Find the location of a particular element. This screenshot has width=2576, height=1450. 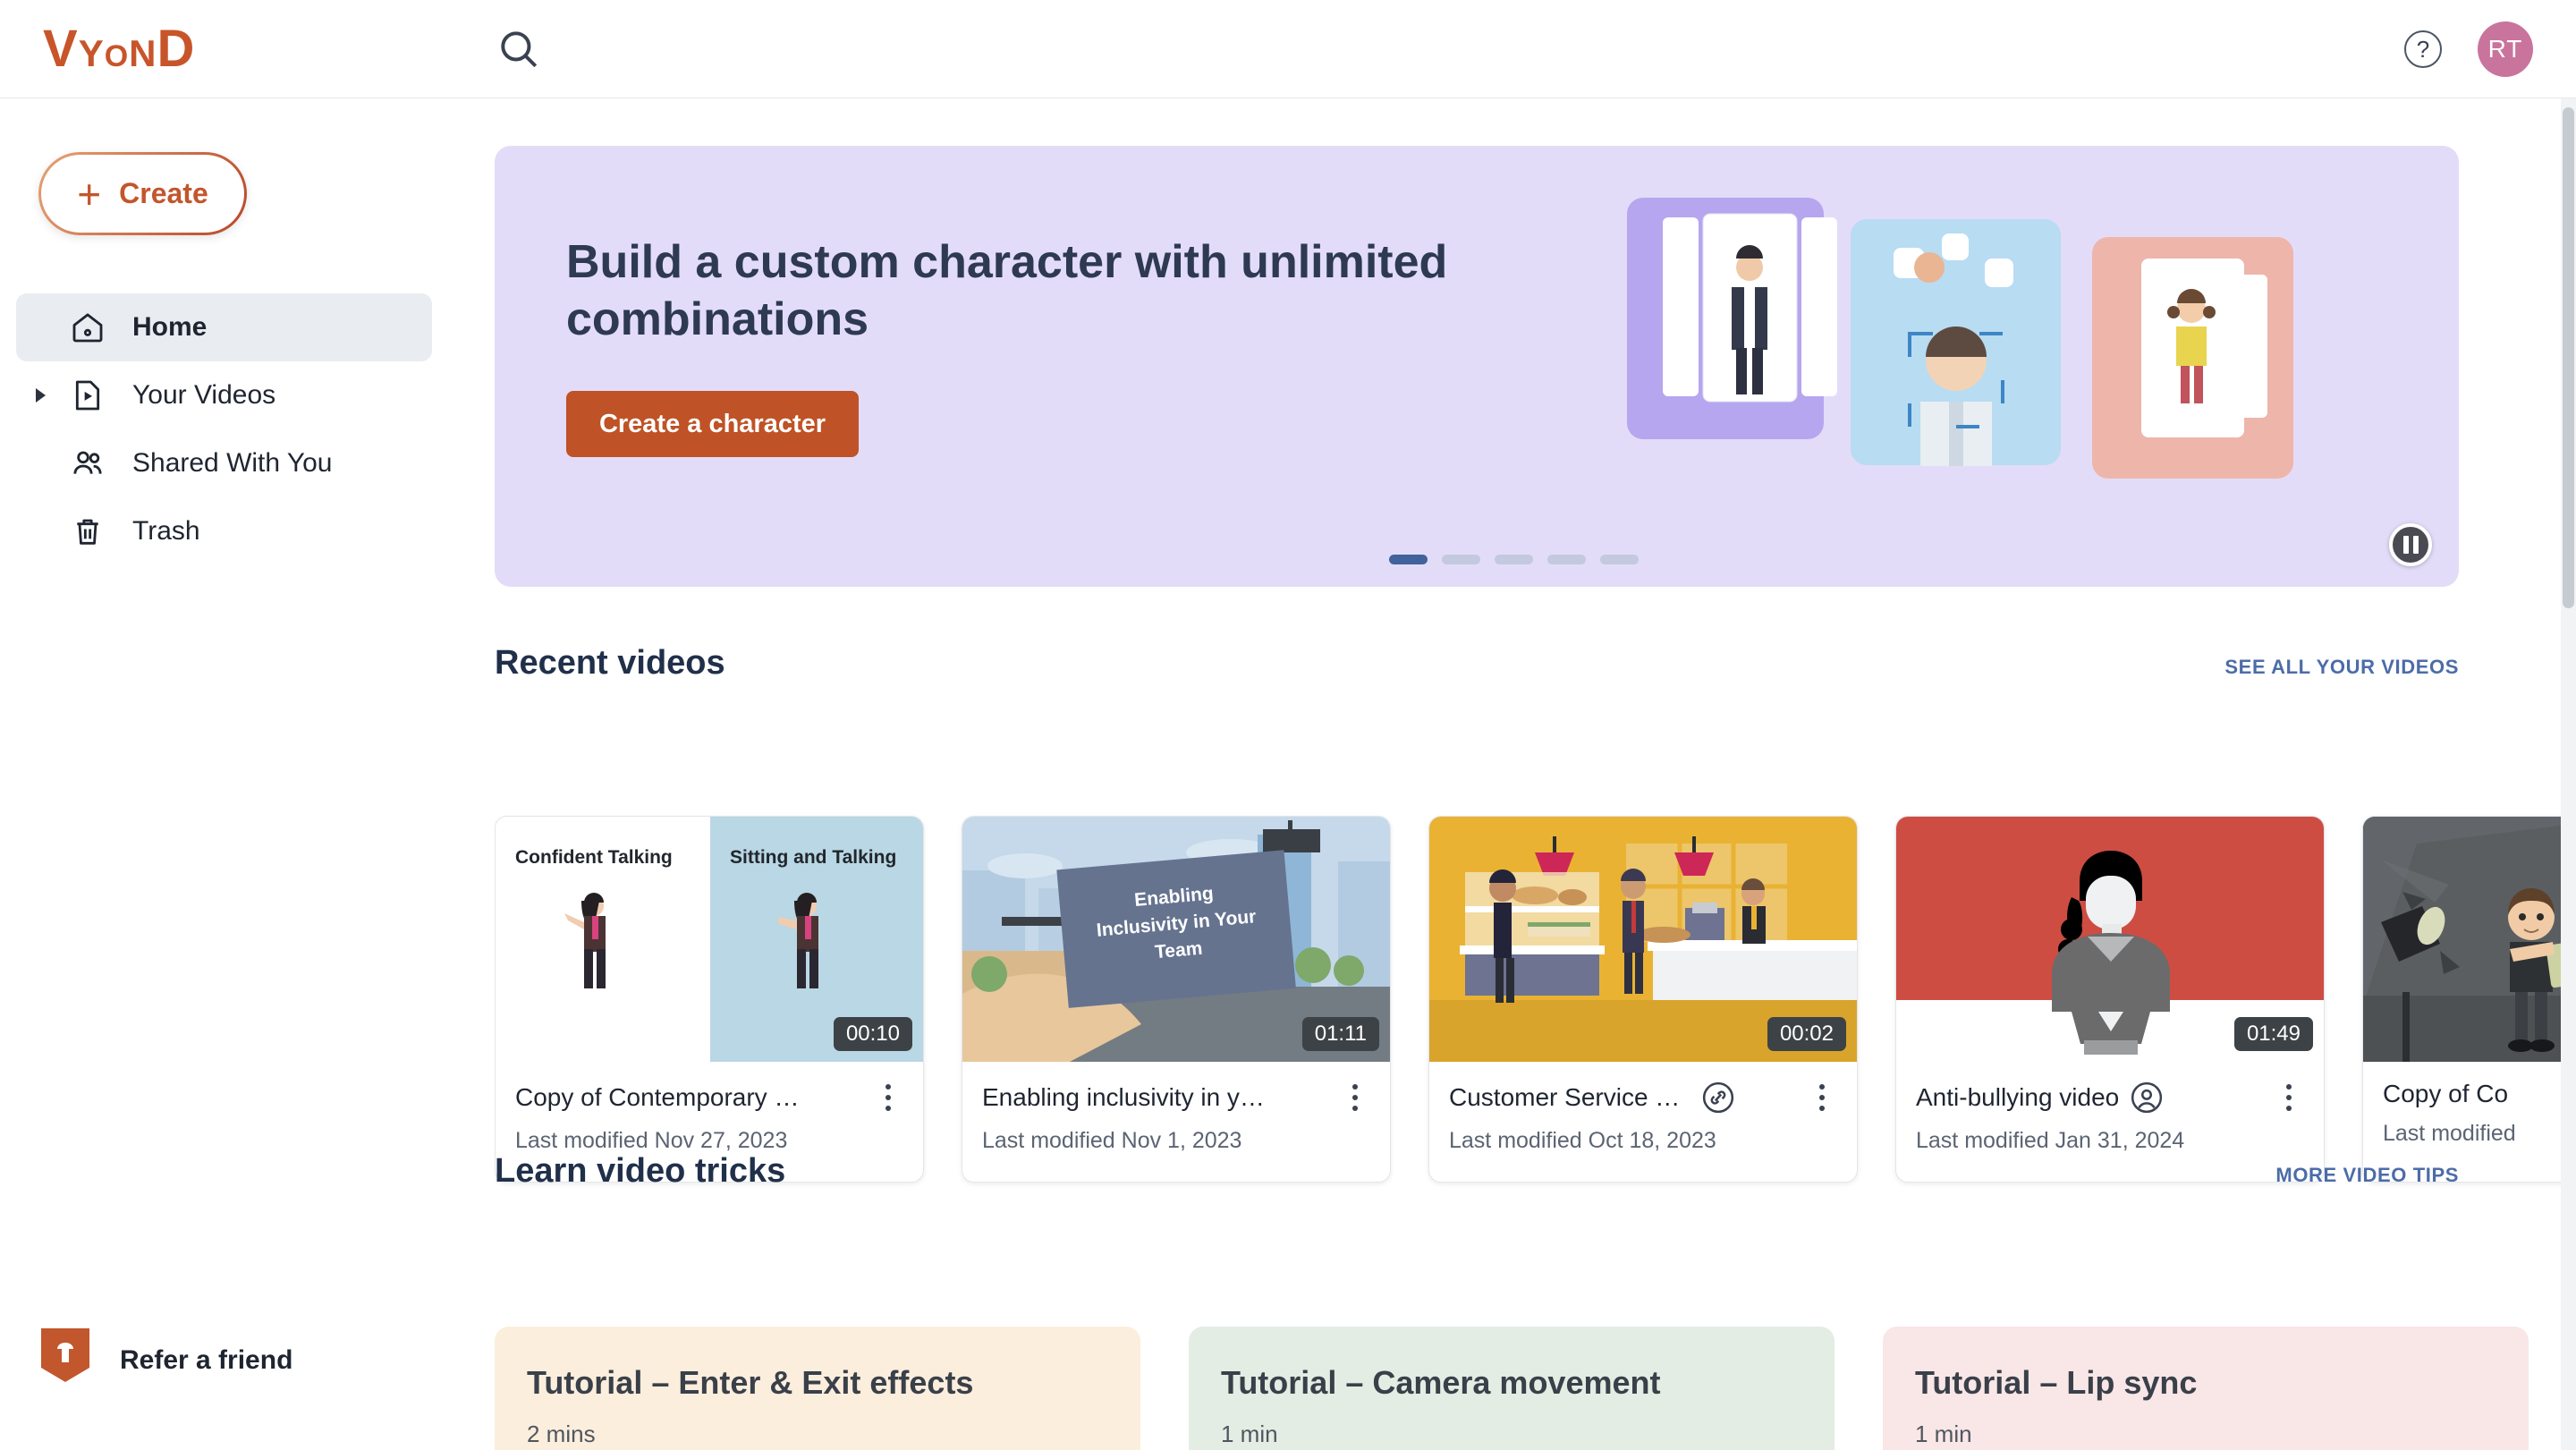

home-icon is located at coordinates (87, 327).